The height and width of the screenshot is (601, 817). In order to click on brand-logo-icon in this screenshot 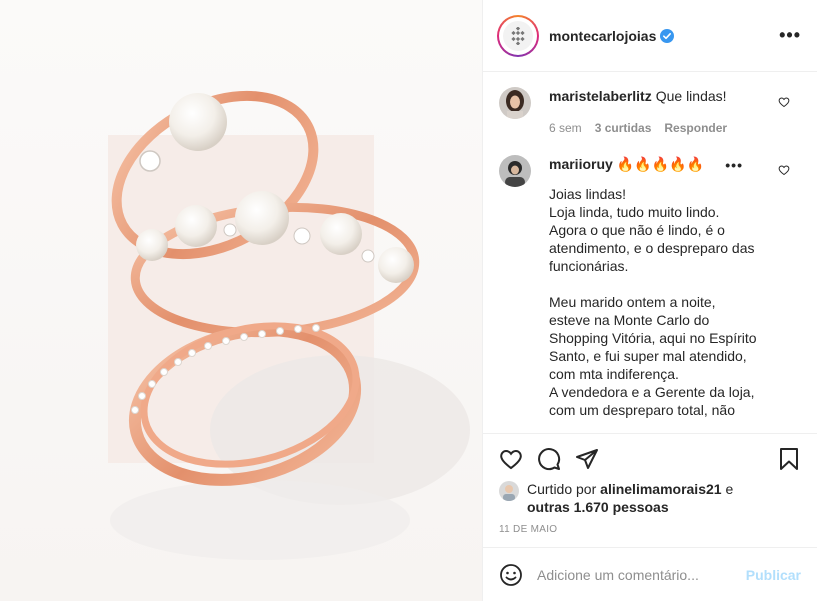, I will do `click(518, 35)`.